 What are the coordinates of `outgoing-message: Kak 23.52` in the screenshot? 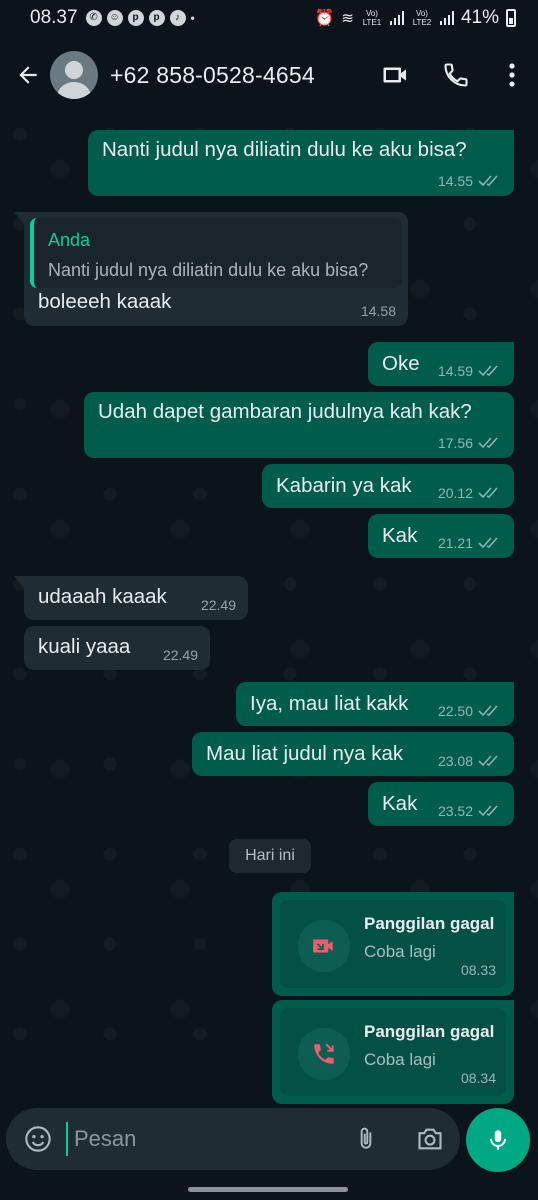 It's located at (441, 804).